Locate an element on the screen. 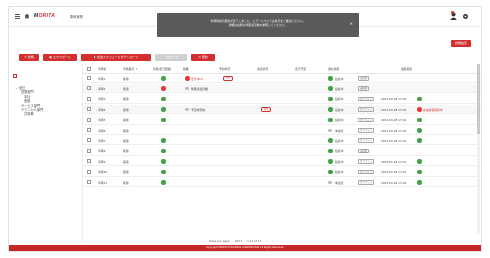 The height and width of the screenshot is (258, 490). column-header: 車両名 is located at coordinates (102, 69).